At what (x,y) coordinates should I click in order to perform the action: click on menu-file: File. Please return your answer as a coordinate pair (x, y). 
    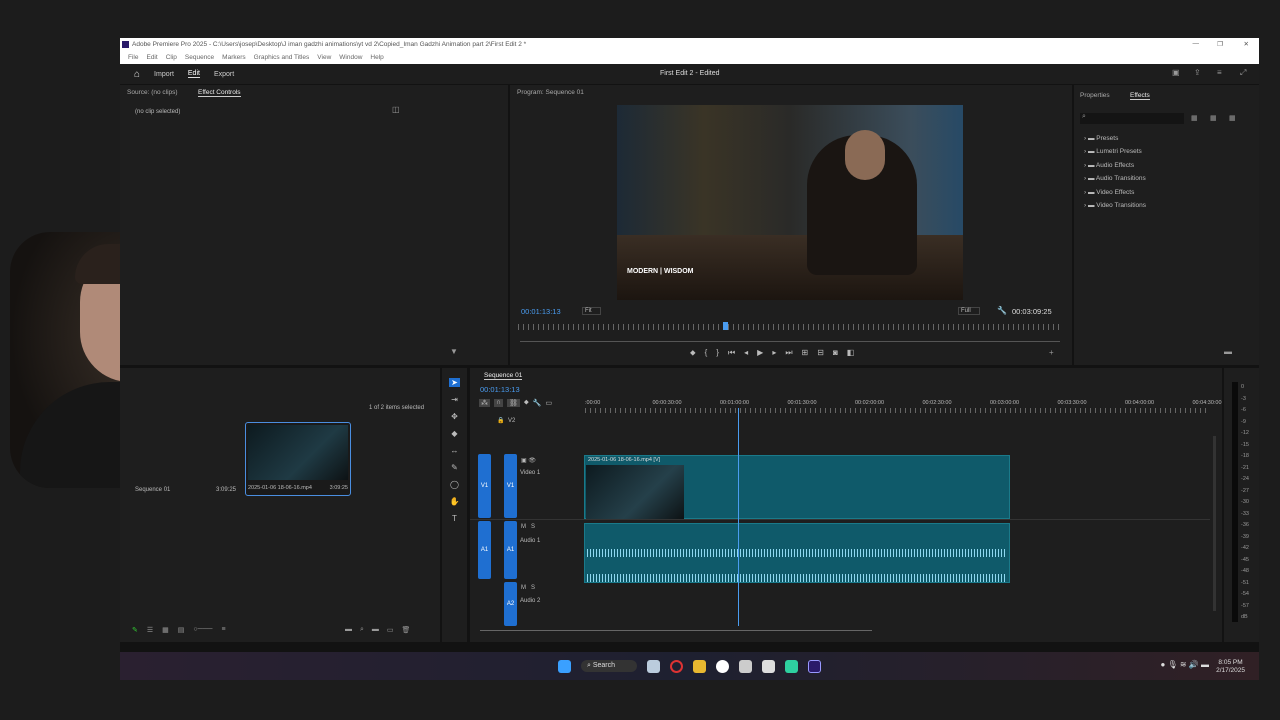
    Looking at the image, I should click on (133, 58).